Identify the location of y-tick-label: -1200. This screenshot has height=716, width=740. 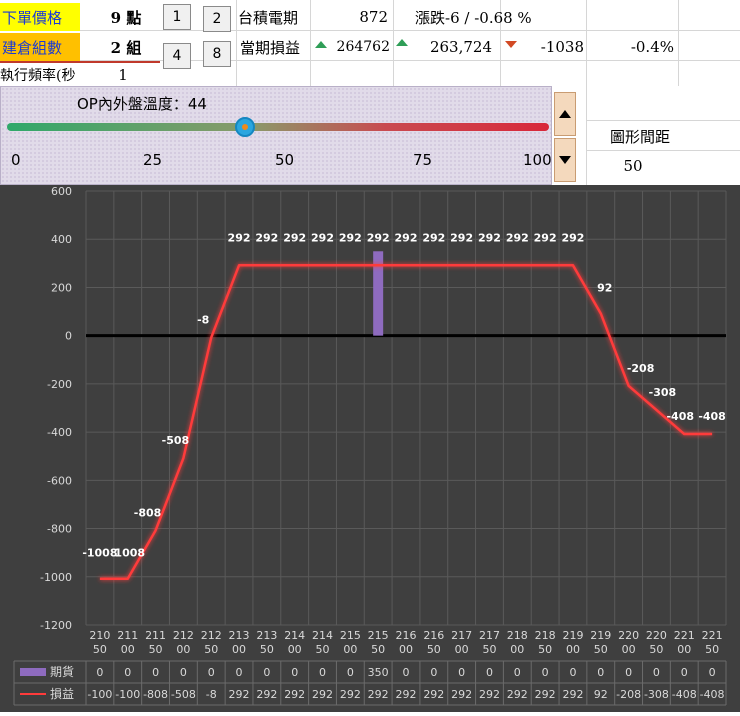
(56, 625).